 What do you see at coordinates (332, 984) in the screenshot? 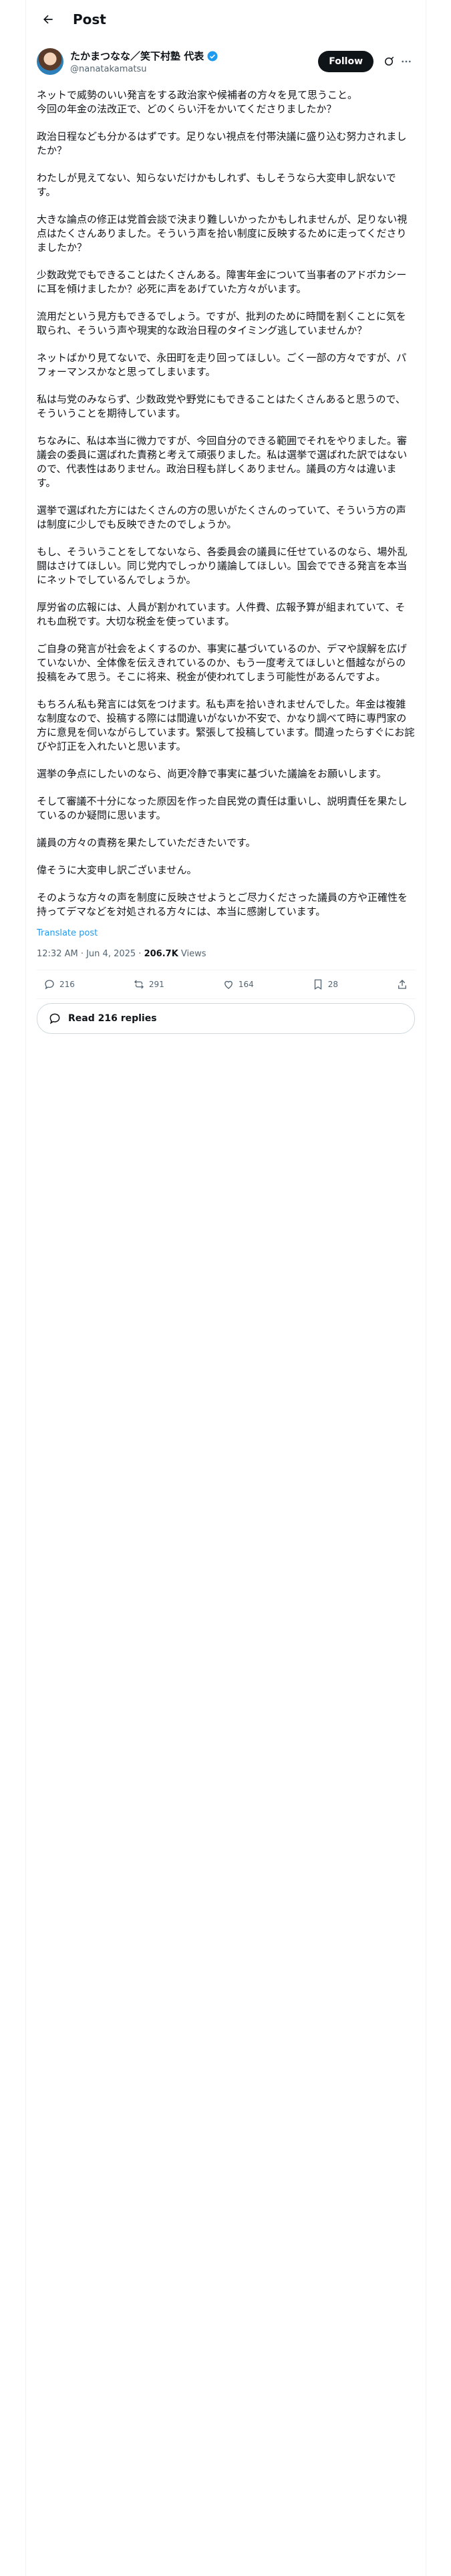
I see `bookmark-count: 28` at bounding box center [332, 984].